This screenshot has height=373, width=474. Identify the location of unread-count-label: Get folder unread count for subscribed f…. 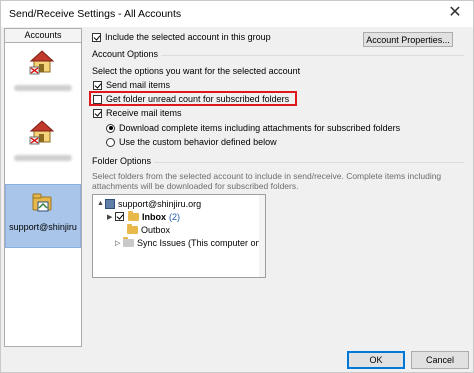
(198, 99).